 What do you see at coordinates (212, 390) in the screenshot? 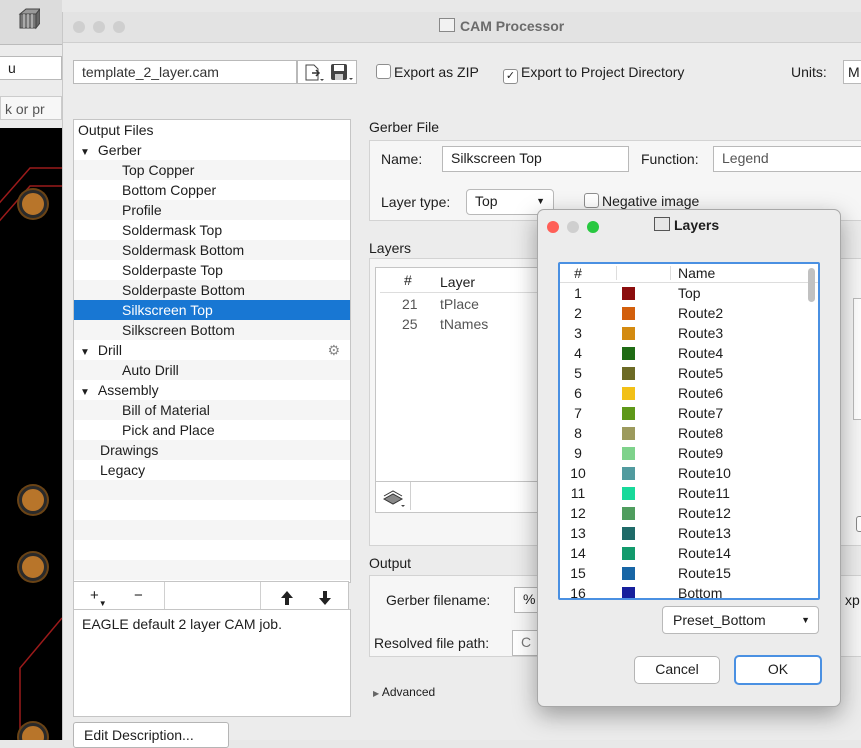
I see `tree-item: ▼ Assembly` at bounding box center [212, 390].